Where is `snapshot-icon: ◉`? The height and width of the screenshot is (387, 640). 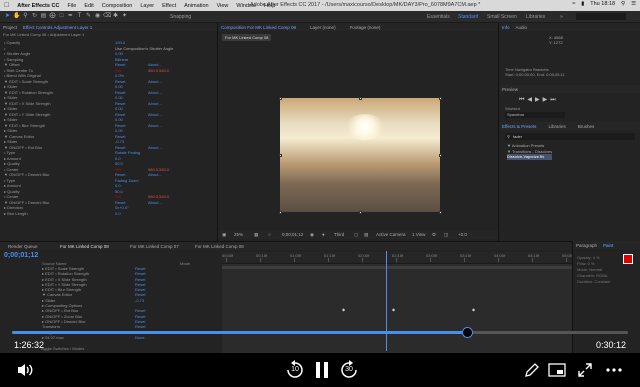
snapshot-icon: ◉ is located at coordinates (312, 235).